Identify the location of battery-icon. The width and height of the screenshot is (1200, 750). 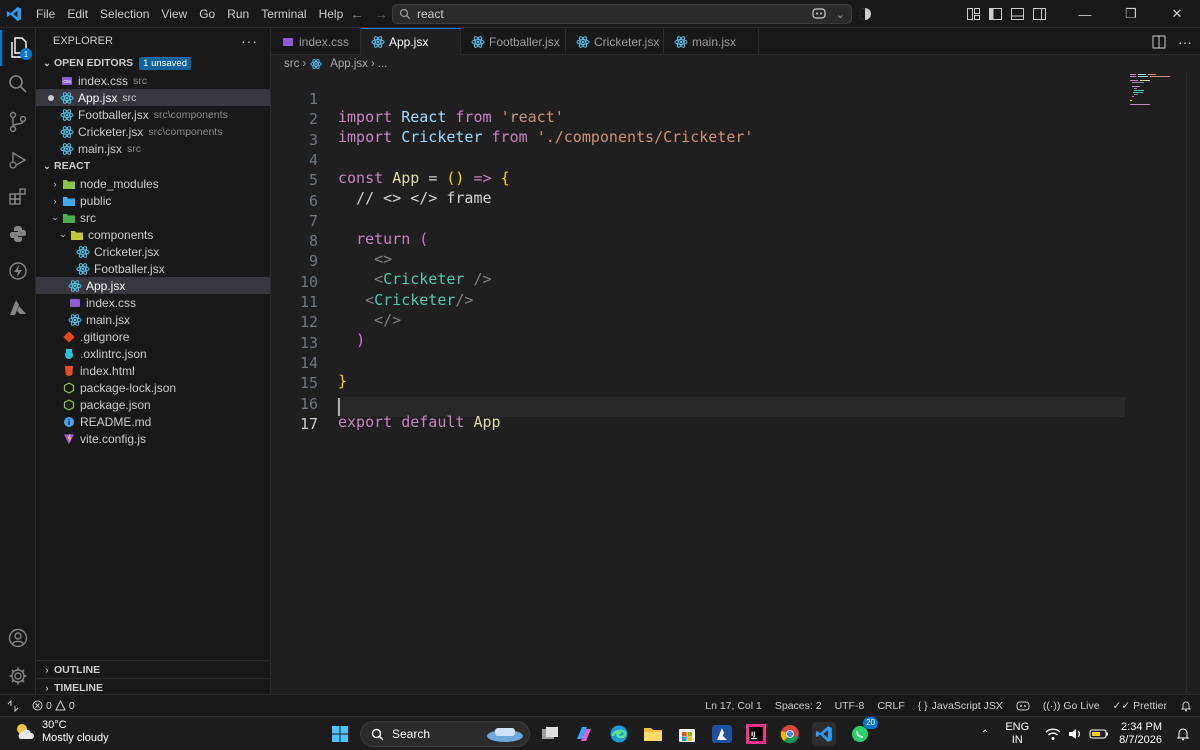
(1099, 734).